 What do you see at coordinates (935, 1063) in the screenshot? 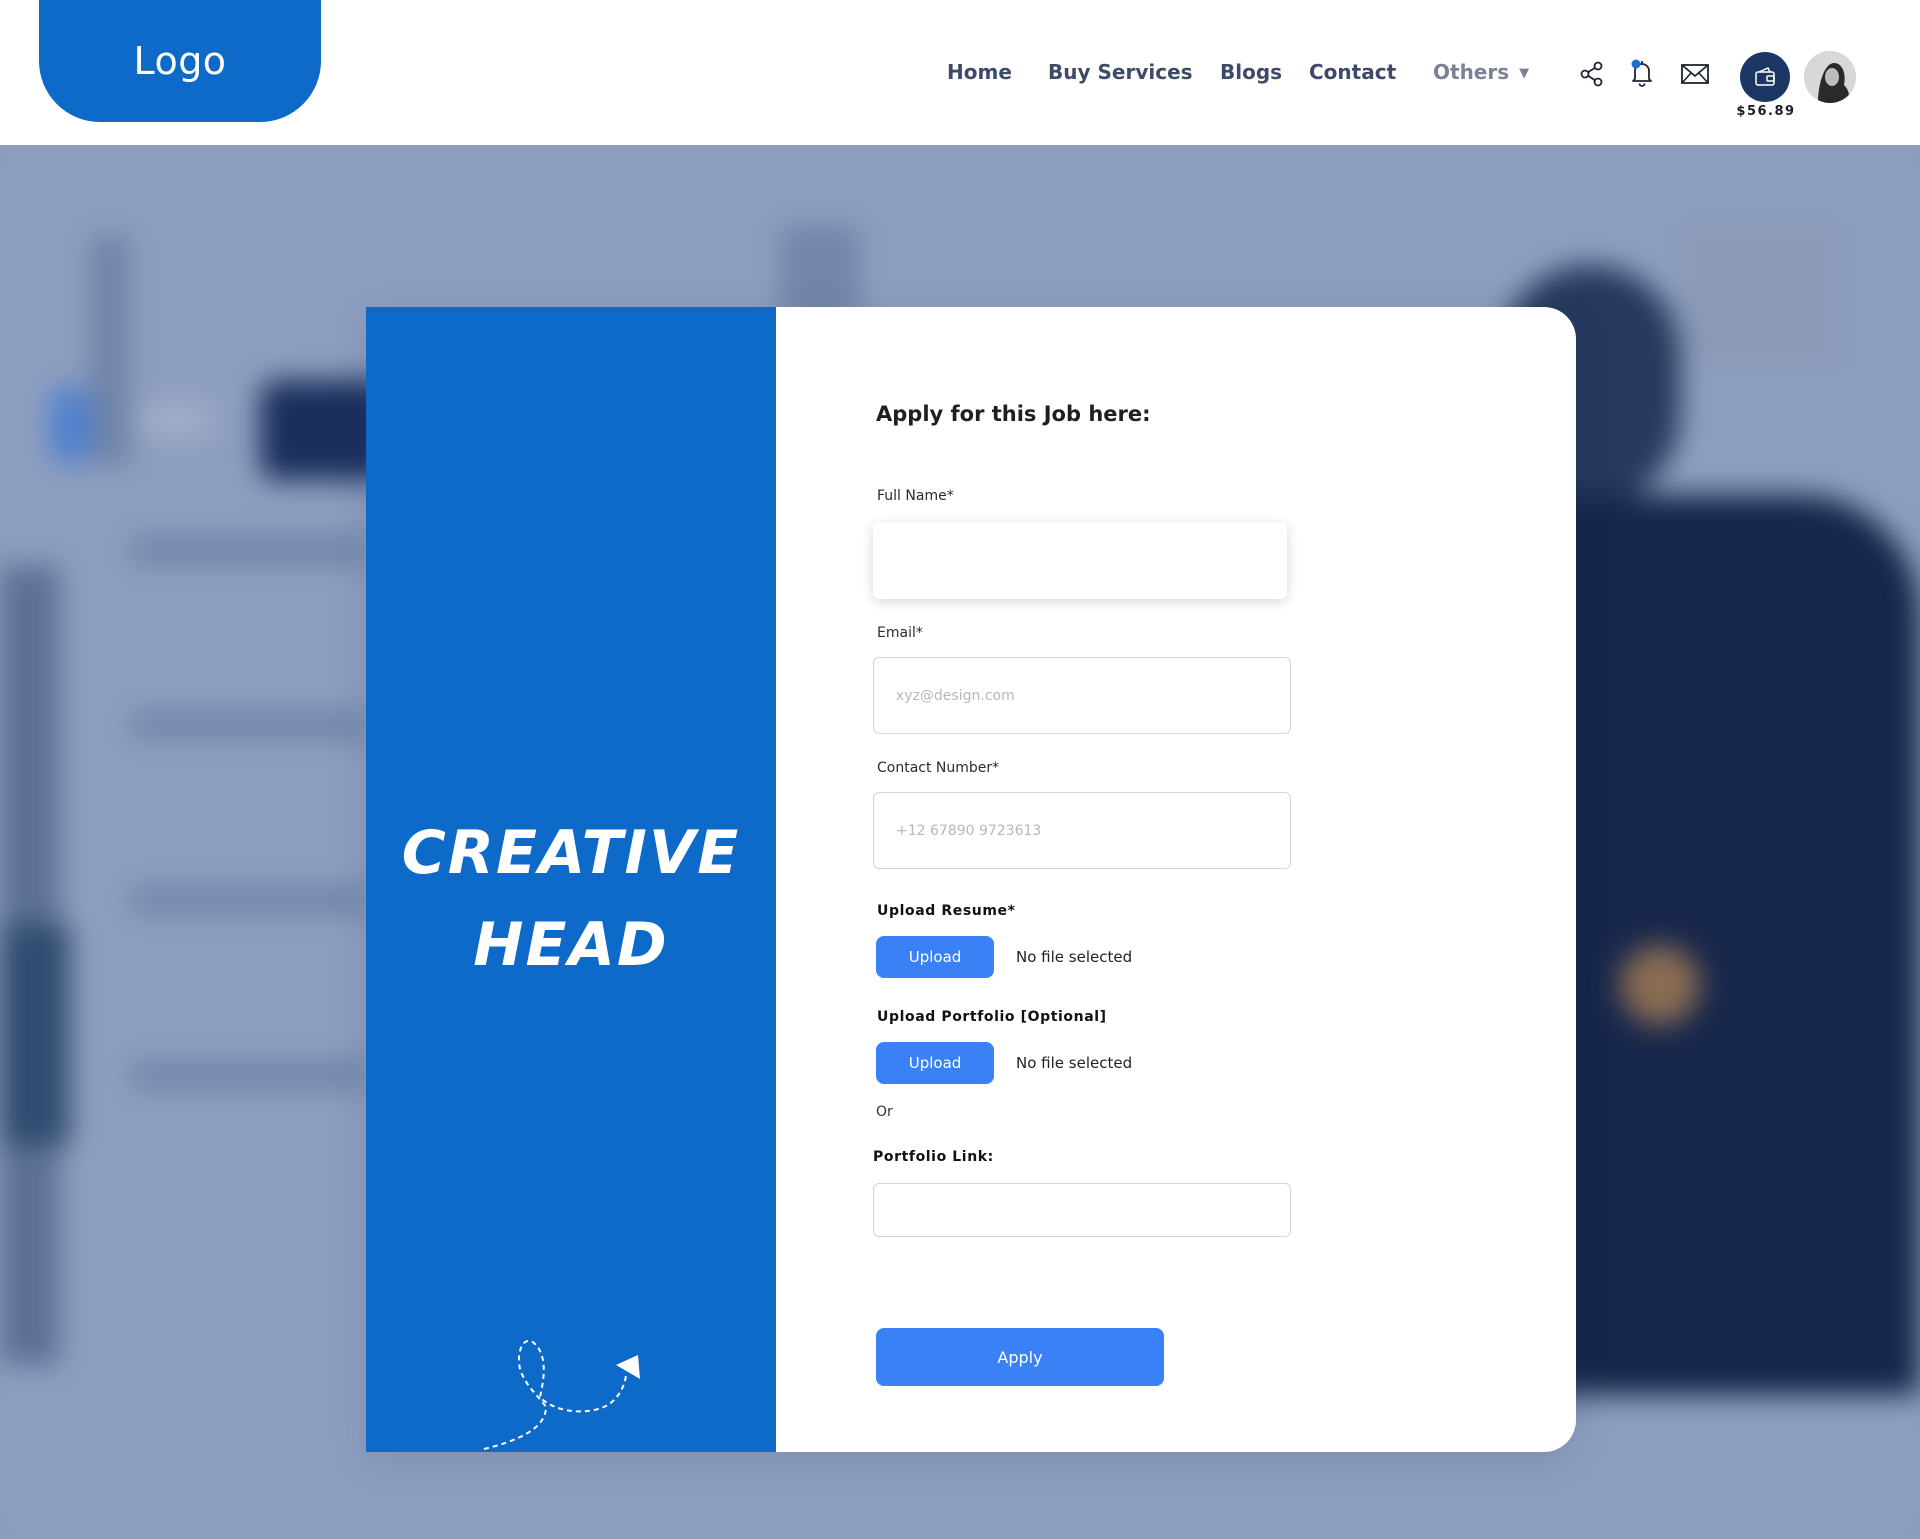
I see `upload-portfolio-button: Upload` at bounding box center [935, 1063].